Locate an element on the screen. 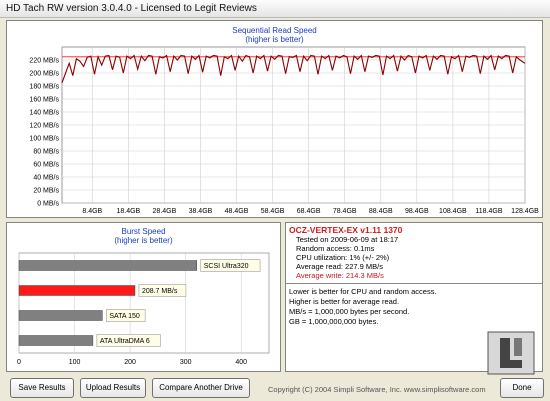  y-tick-label: 200 MB/s is located at coordinates (44, 74).